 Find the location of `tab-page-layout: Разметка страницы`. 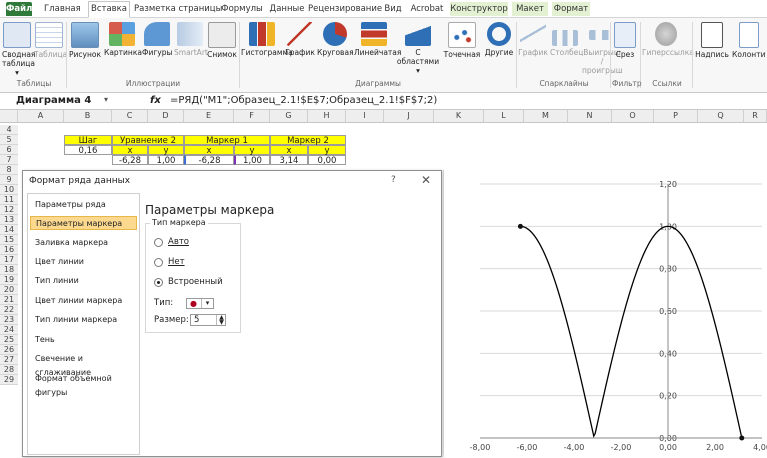

tab-page-layout: Разметка страницы is located at coordinates (178, 9).